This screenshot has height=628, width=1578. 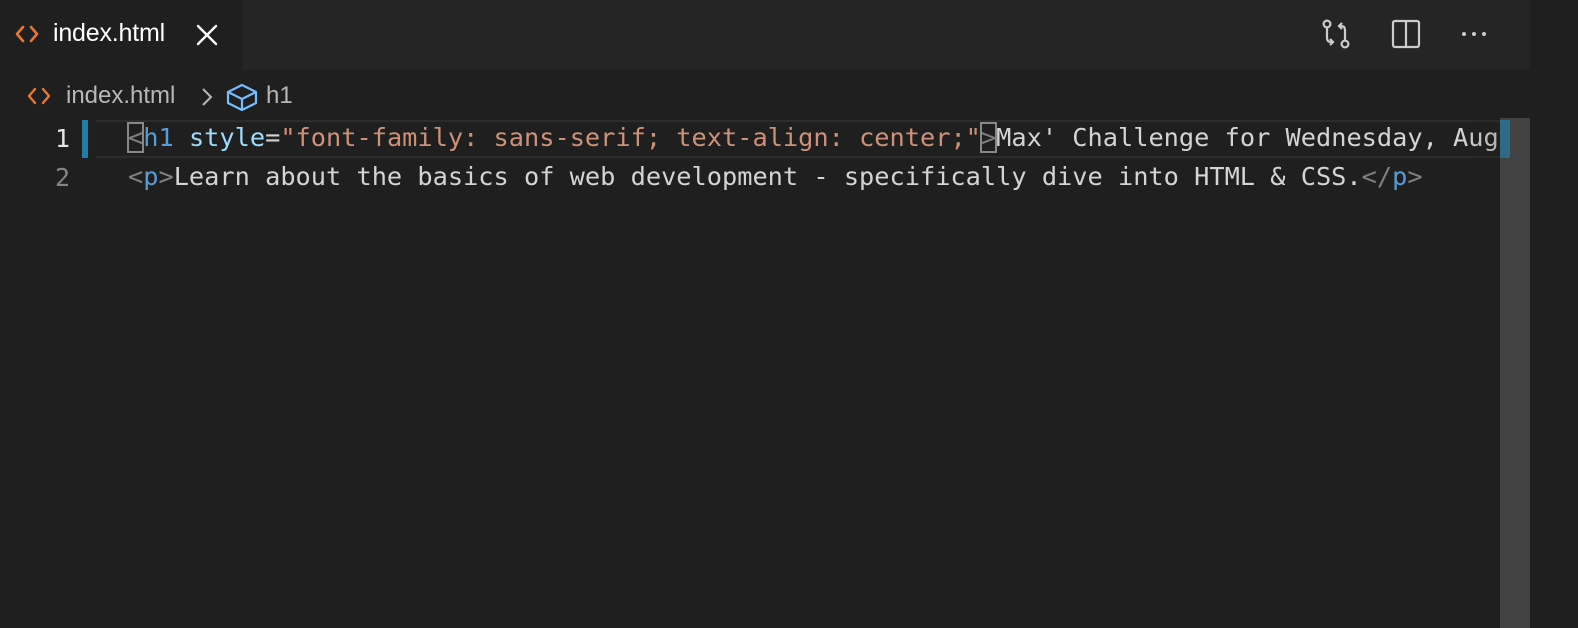 I want to click on code-token: style, so click(x=227, y=137).